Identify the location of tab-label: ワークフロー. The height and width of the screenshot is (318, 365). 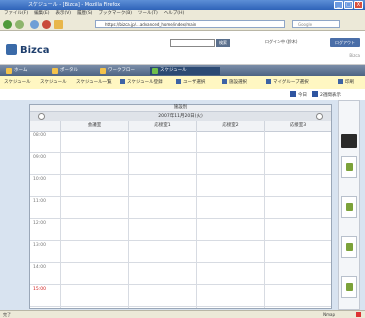
(121, 70).